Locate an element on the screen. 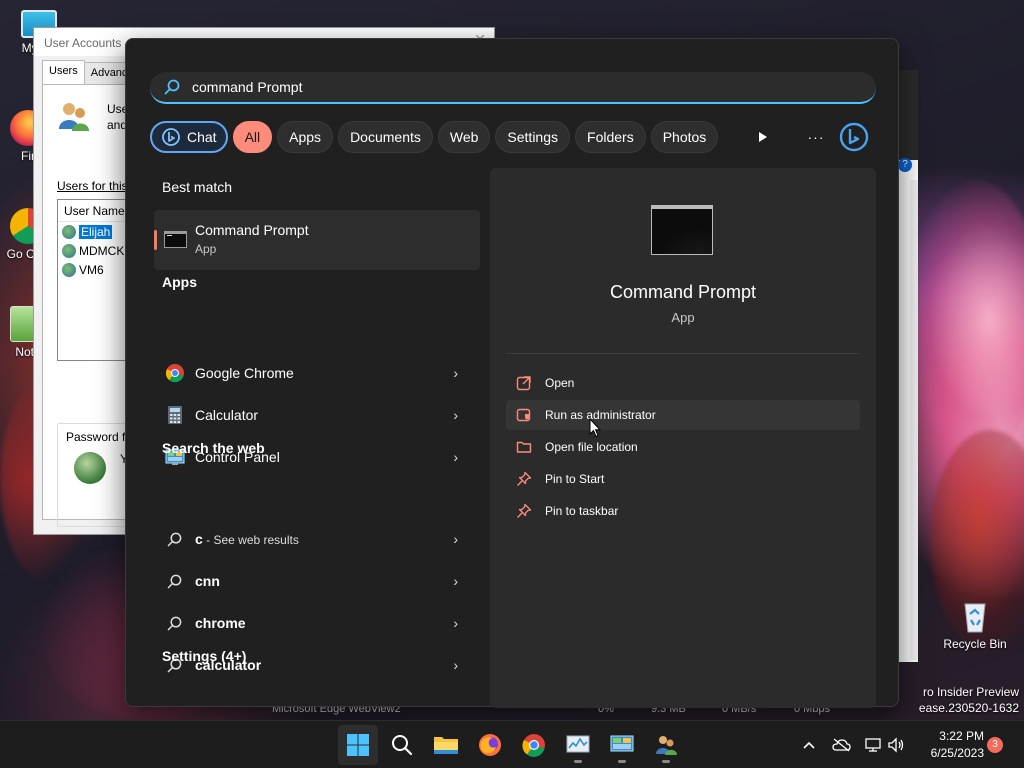 Image resolution: width=1024 pixels, height=768 pixels. taskbar-search-button is located at coordinates (402, 745).